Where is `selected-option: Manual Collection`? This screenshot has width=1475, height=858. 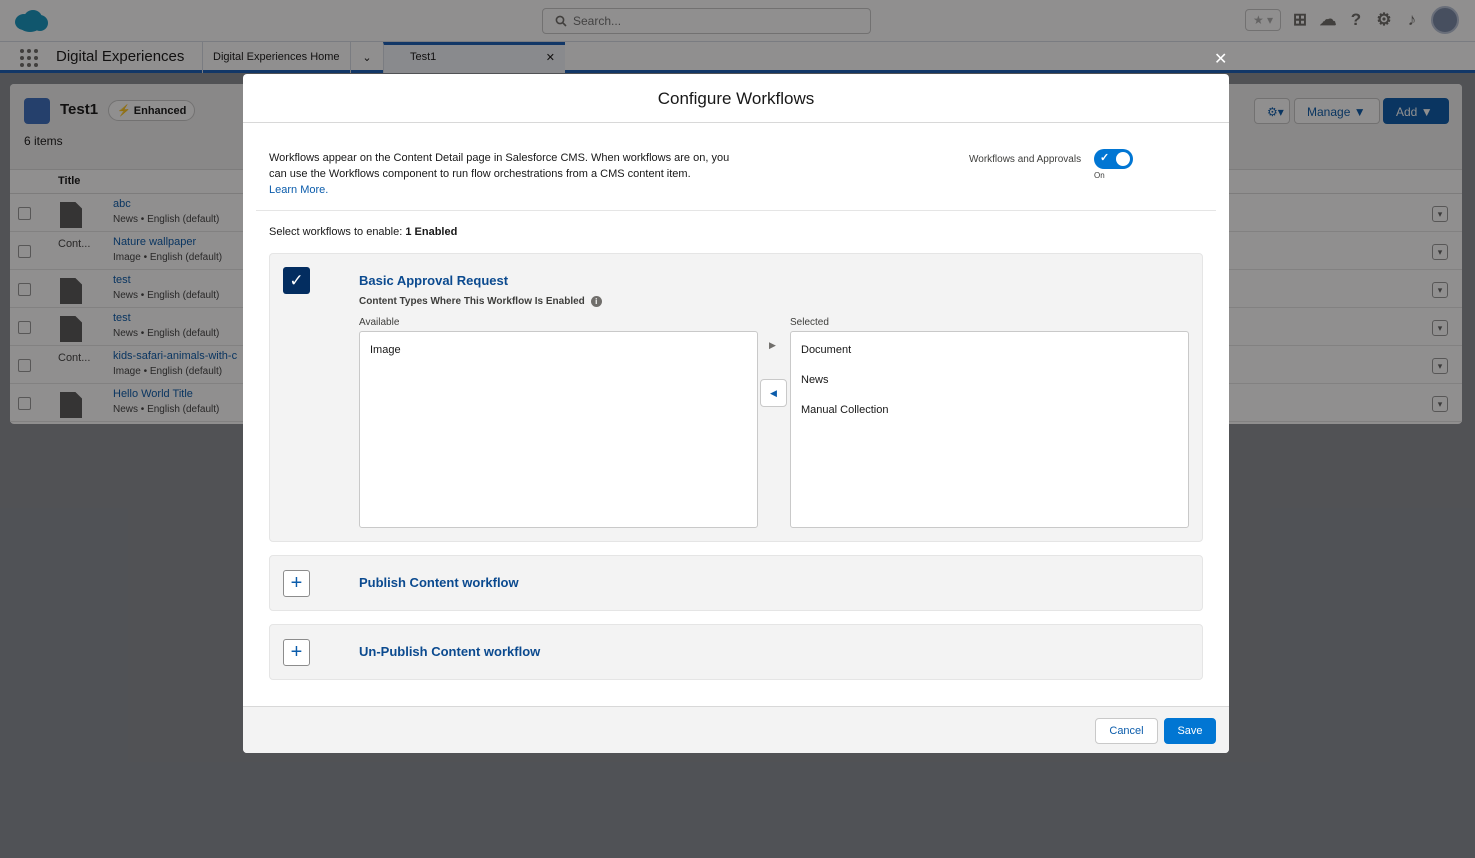
selected-option: Manual Collection is located at coordinates (989, 419).